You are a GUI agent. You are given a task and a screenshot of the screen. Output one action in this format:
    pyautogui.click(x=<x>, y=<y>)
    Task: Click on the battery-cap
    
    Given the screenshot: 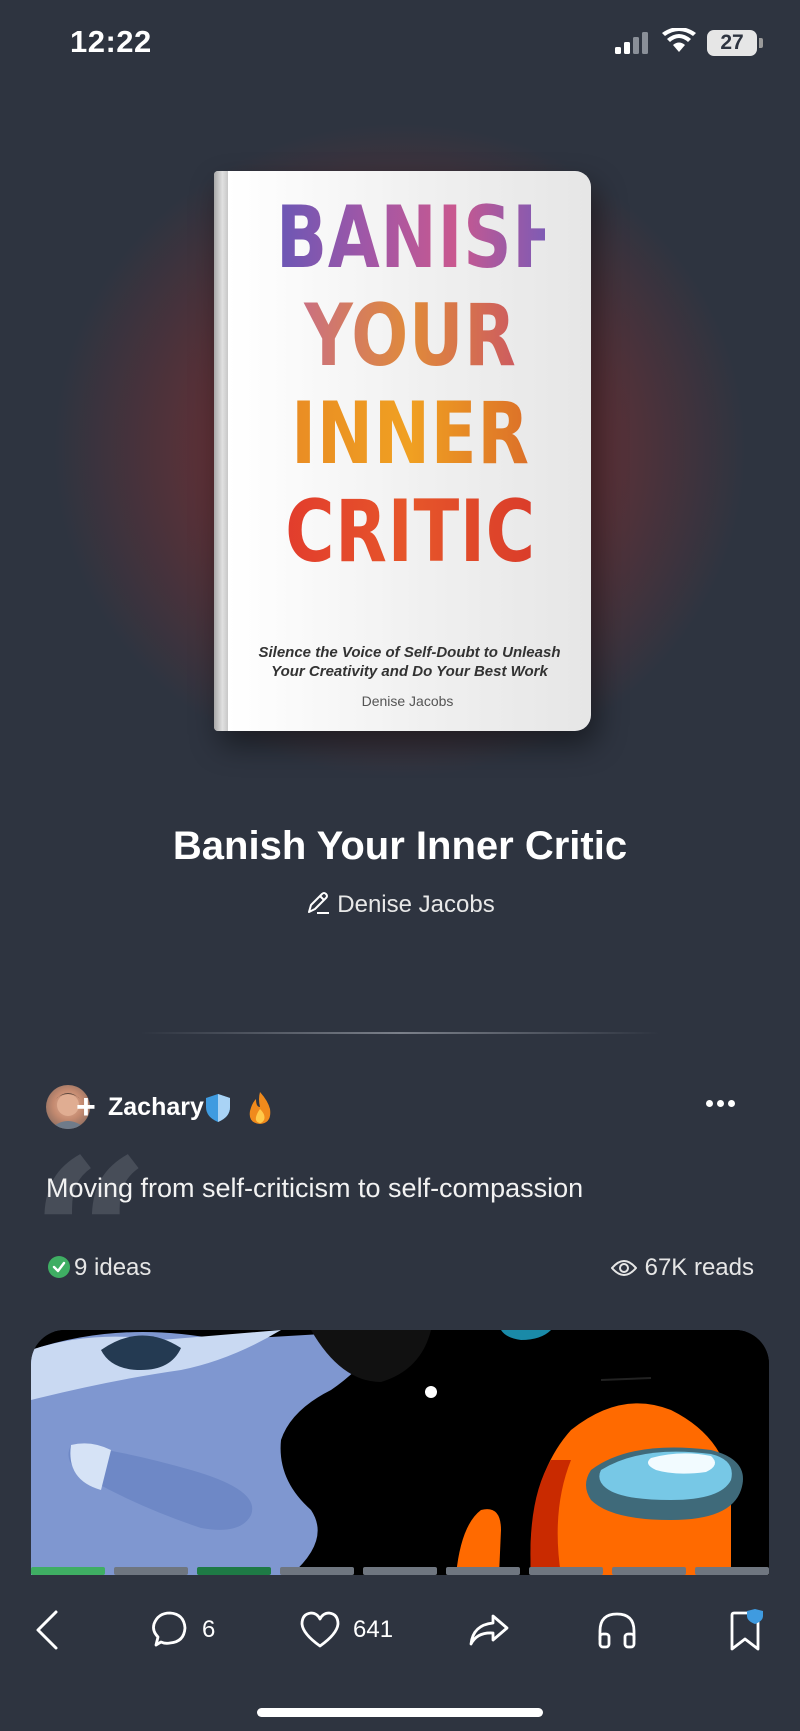 What is the action you would take?
    pyautogui.click(x=761, y=43)
    